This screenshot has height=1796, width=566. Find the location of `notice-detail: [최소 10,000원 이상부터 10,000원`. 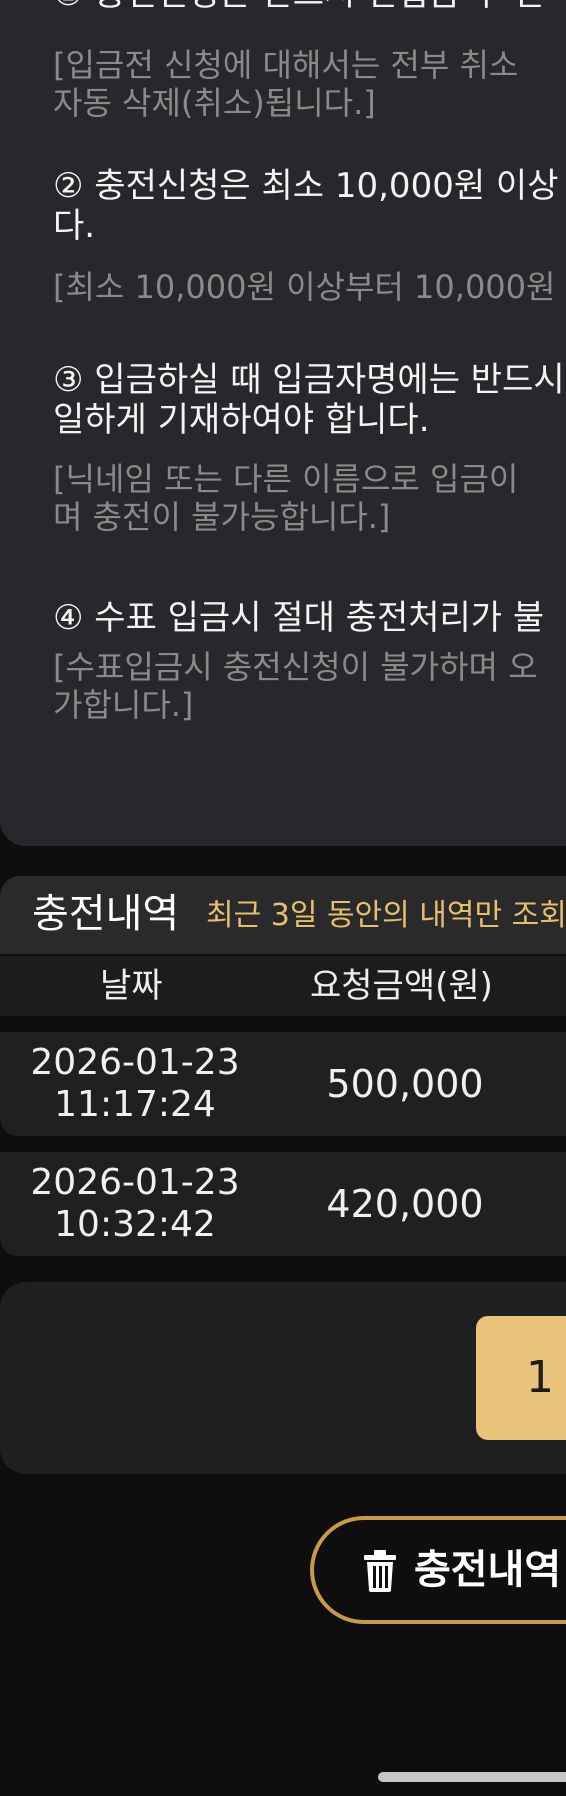

notice-detail: [최소 10,000원 이상부터 10,000원 is located at coordinates (304, 287).